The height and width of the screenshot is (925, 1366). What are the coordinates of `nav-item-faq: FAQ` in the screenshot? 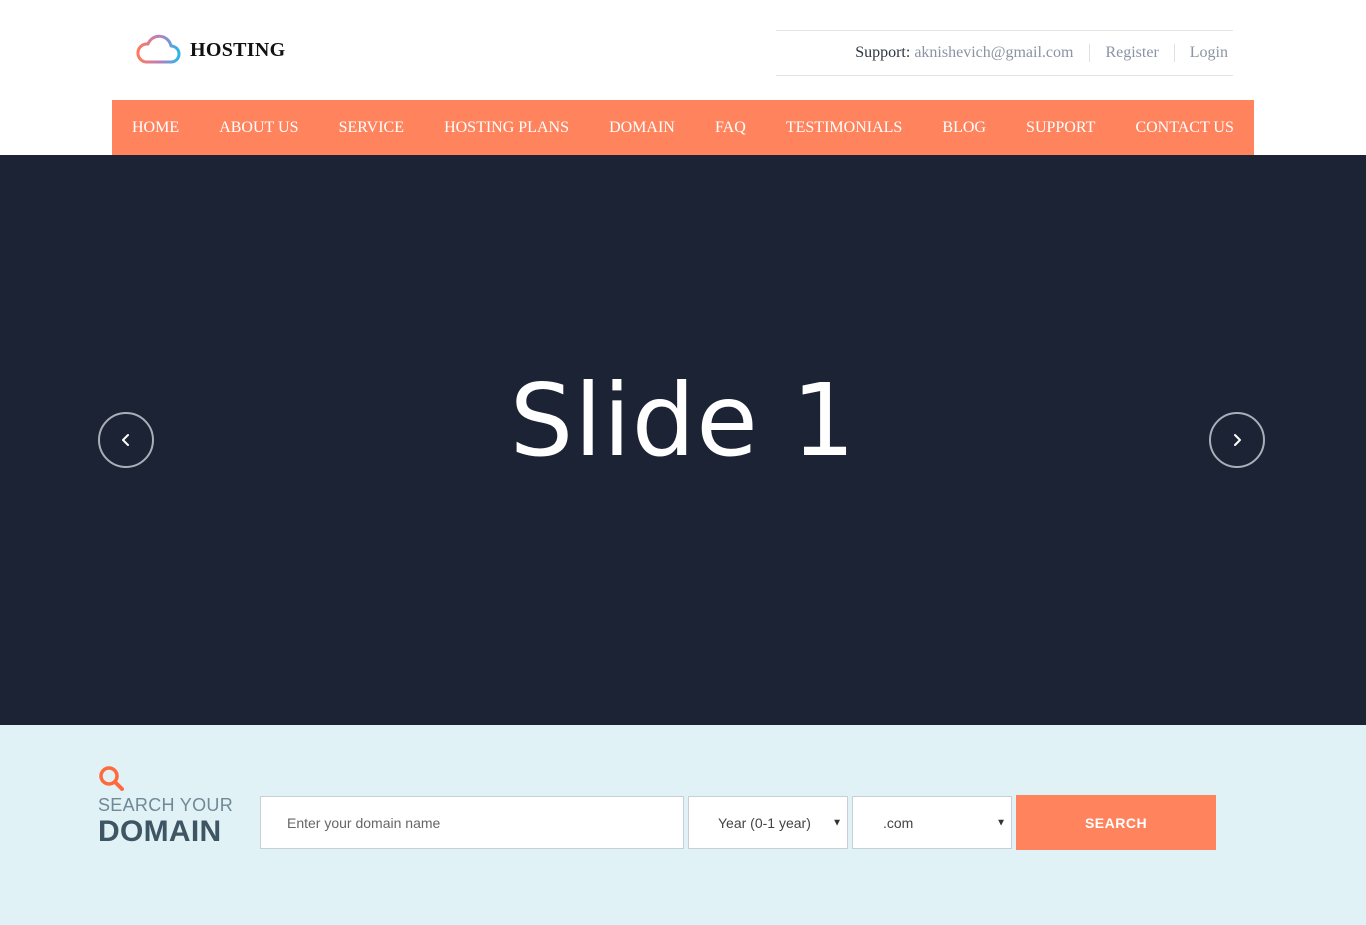 It's located at (730, 128).